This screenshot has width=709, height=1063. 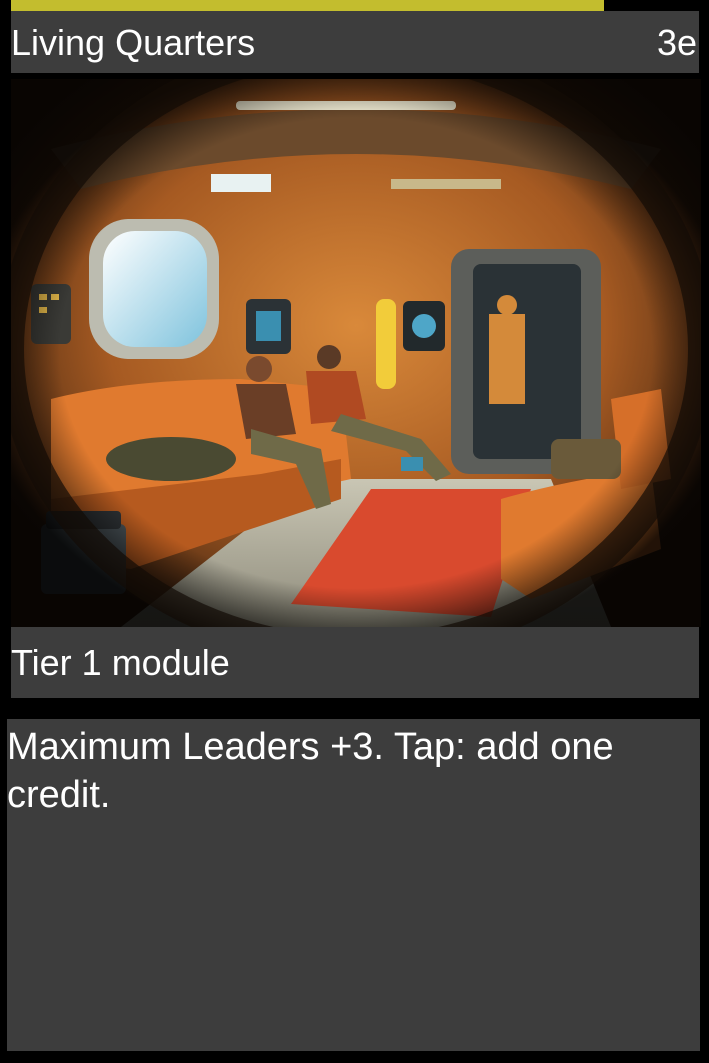 I want to click on card-type-band: Tier 1 module, so click(x=355, y=662).